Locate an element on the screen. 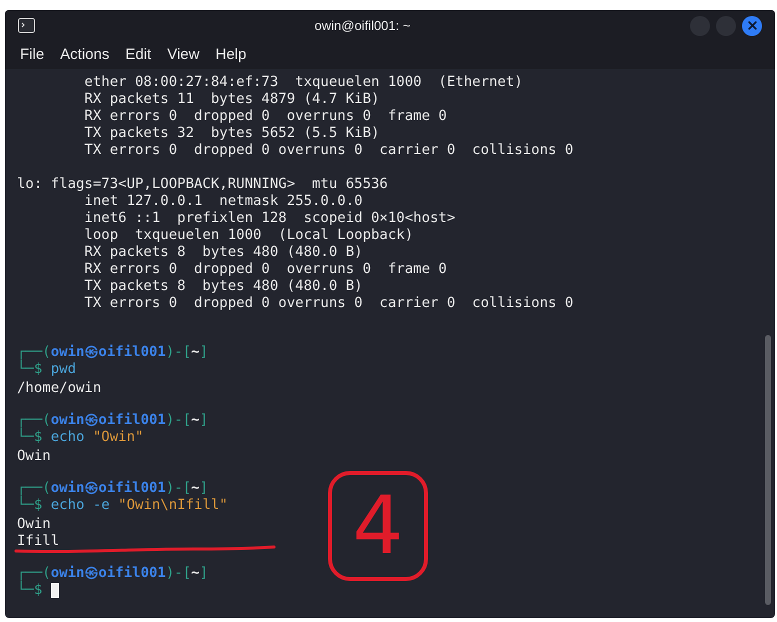 The image size is (777, 622). output-line: /home/owin is located at coordinates (59, 388).